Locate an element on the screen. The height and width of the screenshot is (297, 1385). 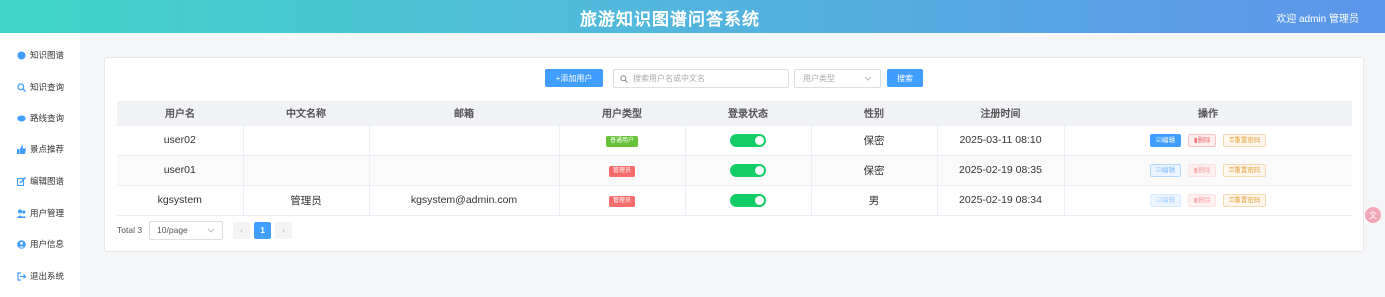
sidebar-item-label: 编辑图谱 is located at coordinates (47, 181).